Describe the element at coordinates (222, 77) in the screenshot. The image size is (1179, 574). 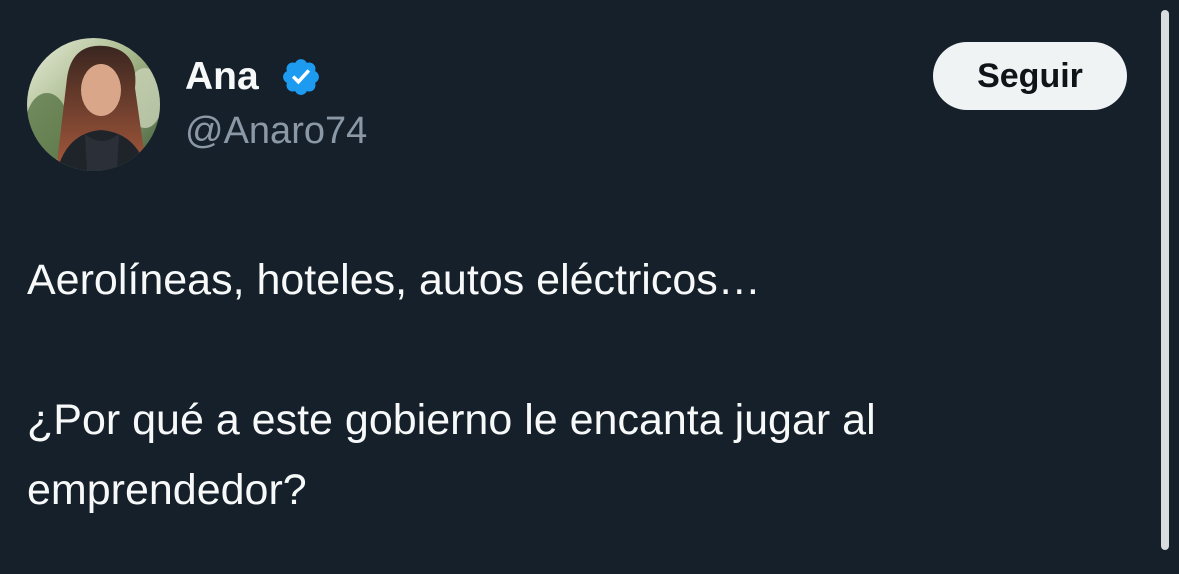
I see `display-name: Ana` at that location.